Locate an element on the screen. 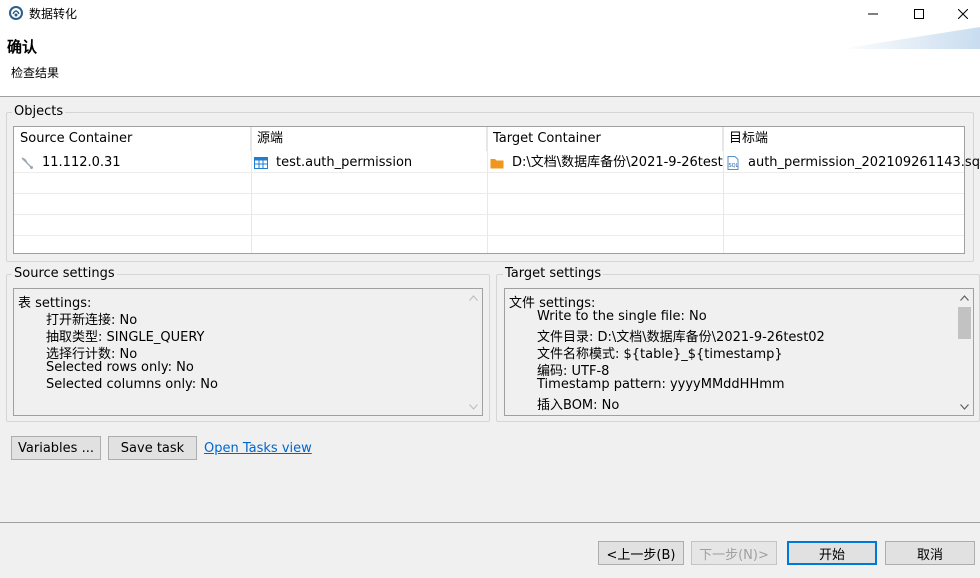  maximize-icon is located at coordinates (919, 13).